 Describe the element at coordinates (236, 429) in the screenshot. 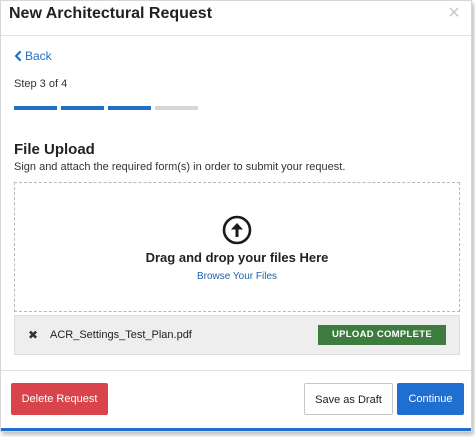

I see `bottom-accent-bar` at that location.